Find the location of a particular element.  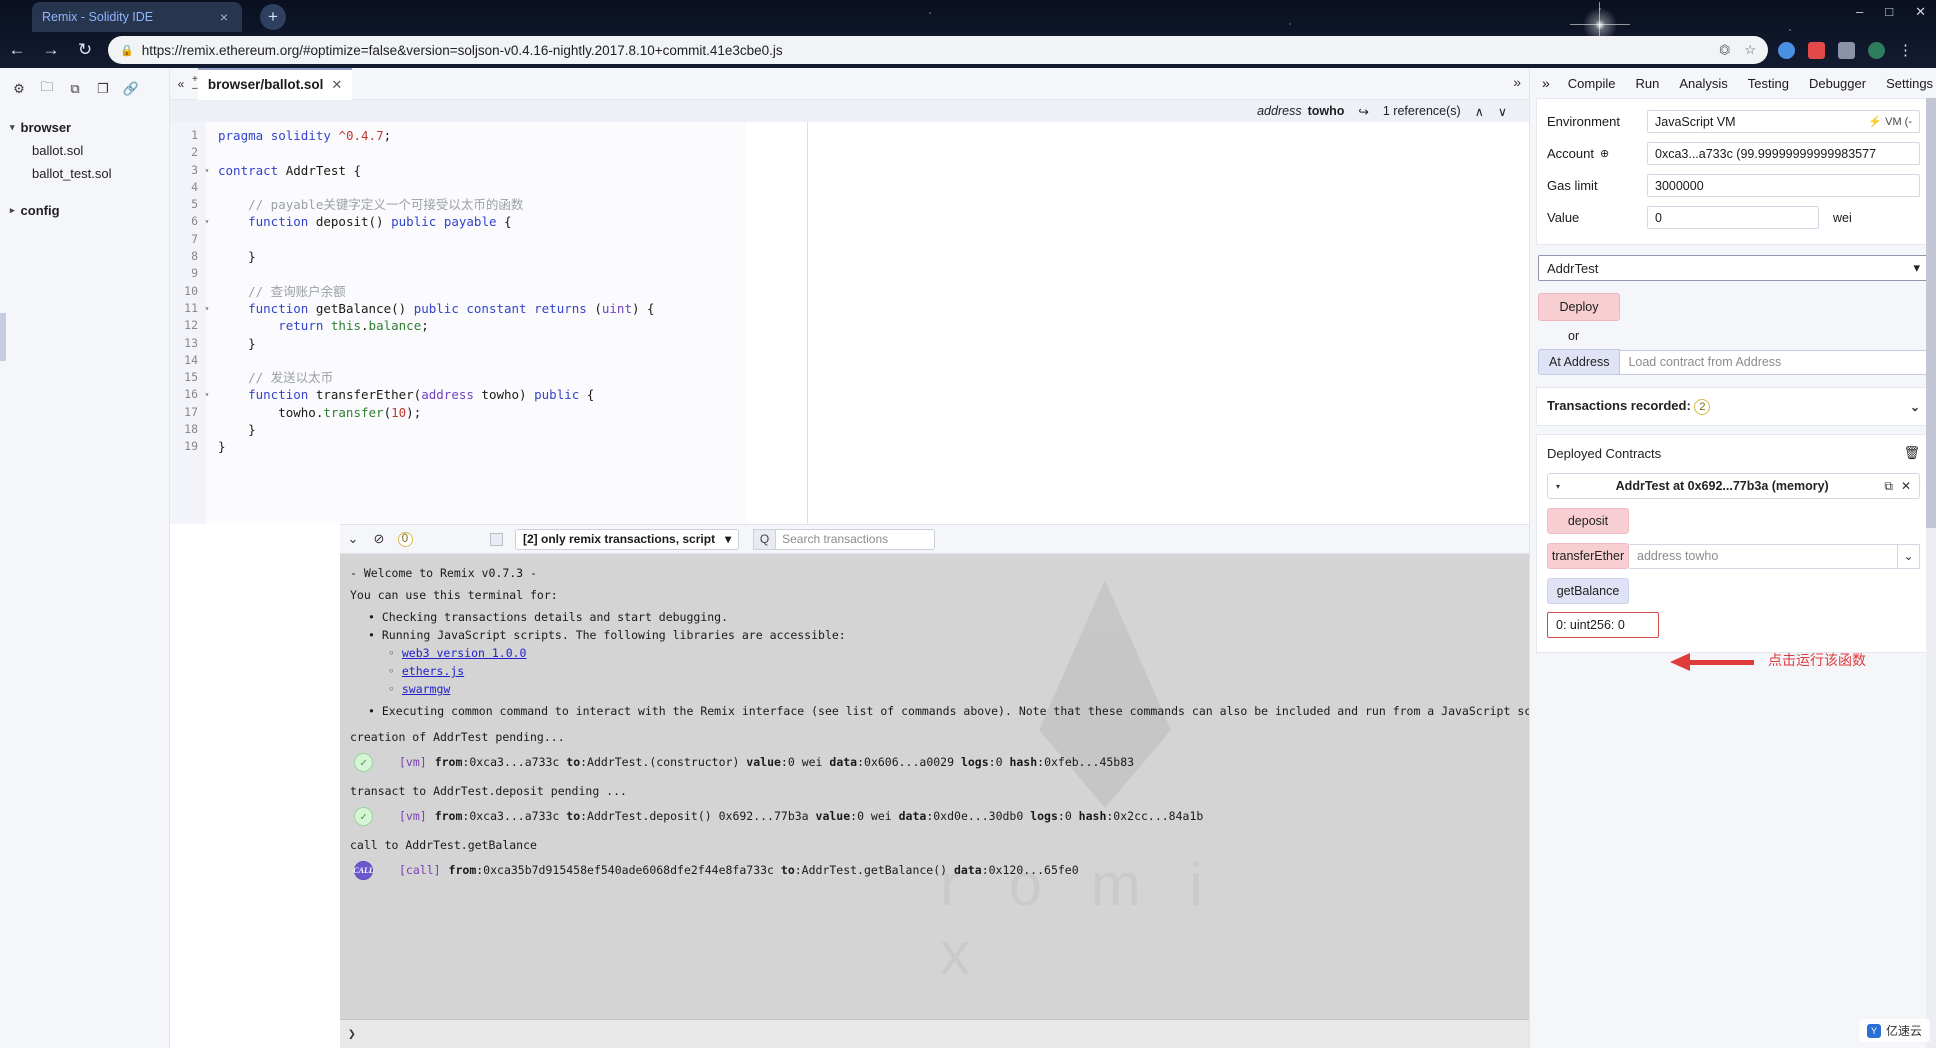

terminal-filter-label: [2] only remix transactions, script is located at coordinates (619, 539).